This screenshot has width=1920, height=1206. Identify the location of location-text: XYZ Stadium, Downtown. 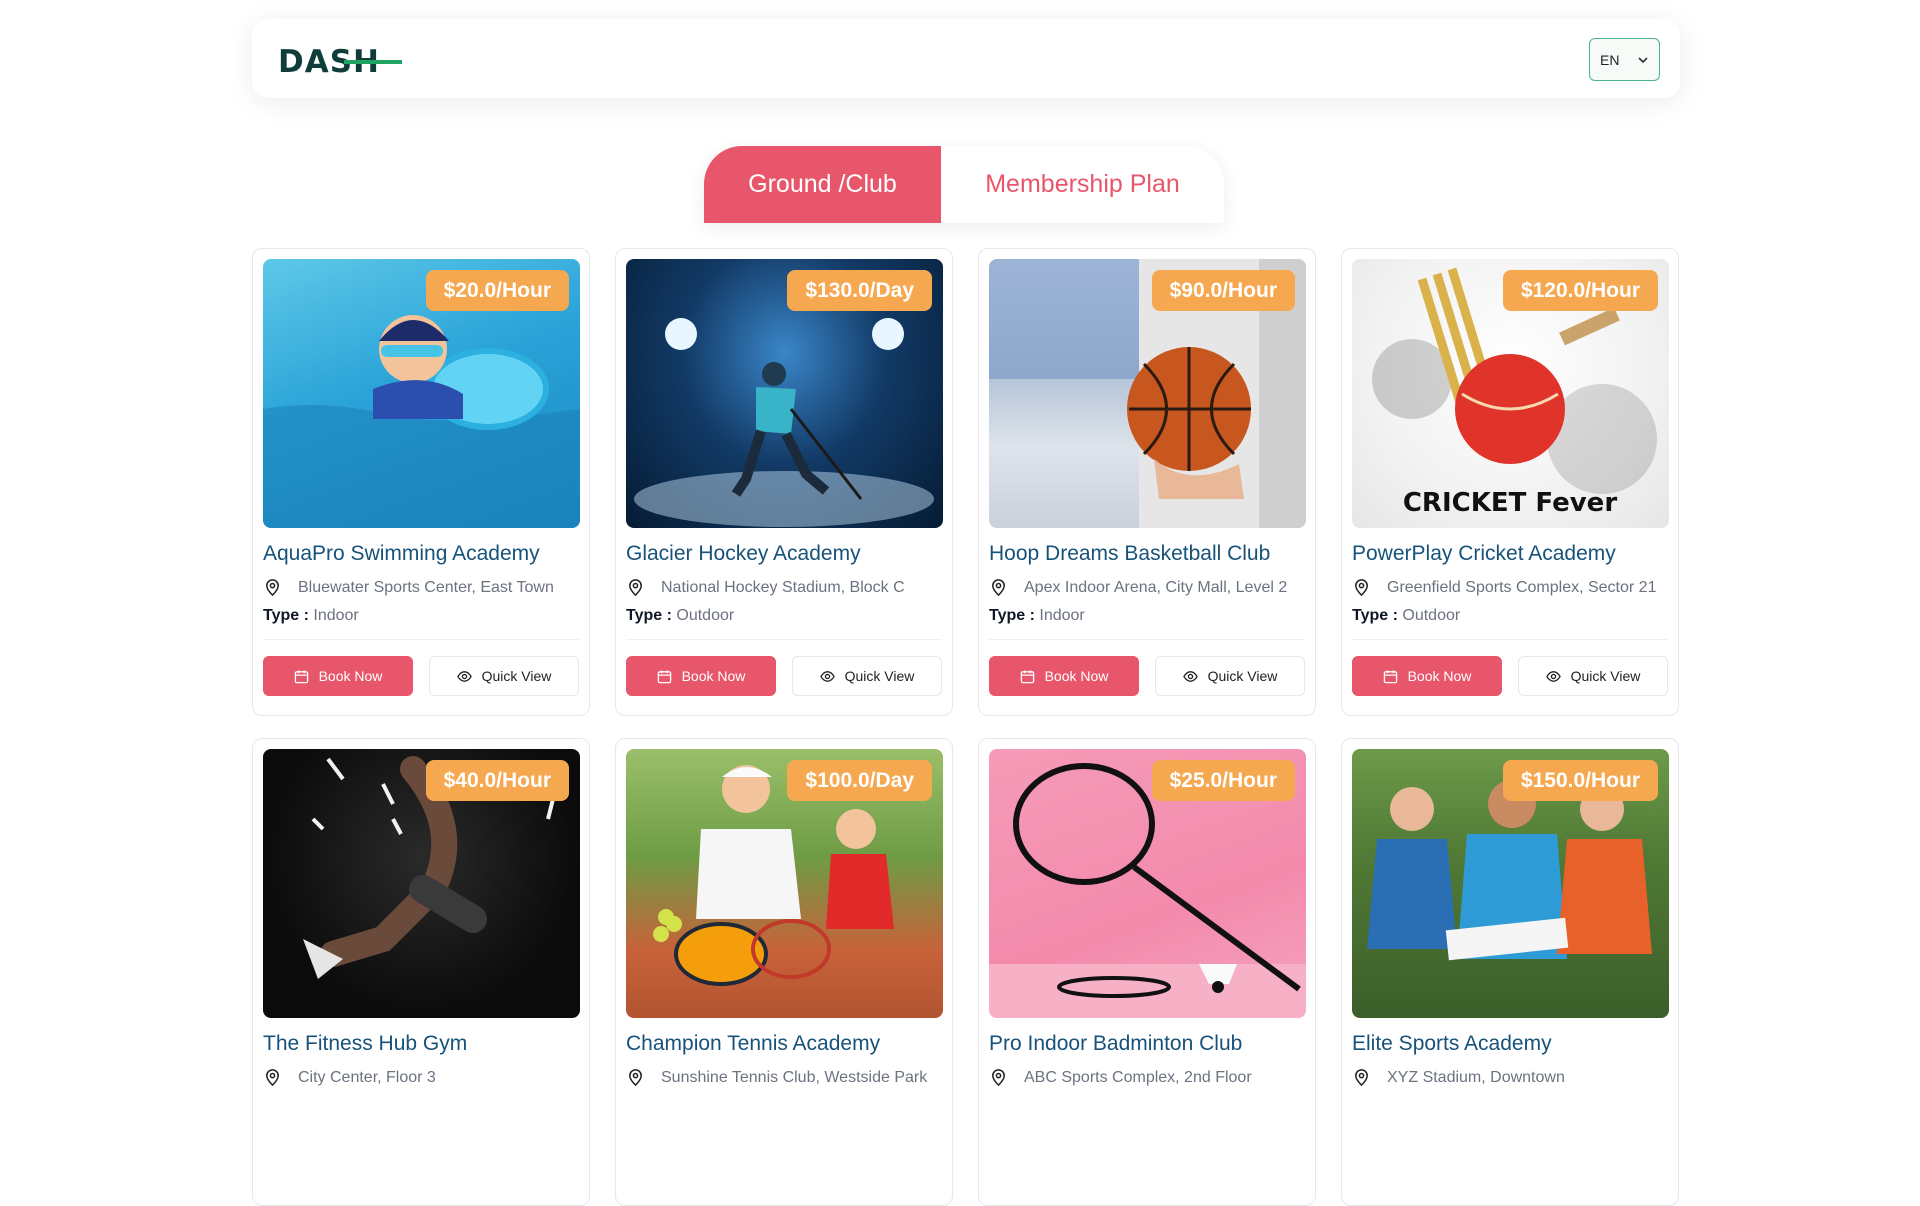
(1476, 1077).